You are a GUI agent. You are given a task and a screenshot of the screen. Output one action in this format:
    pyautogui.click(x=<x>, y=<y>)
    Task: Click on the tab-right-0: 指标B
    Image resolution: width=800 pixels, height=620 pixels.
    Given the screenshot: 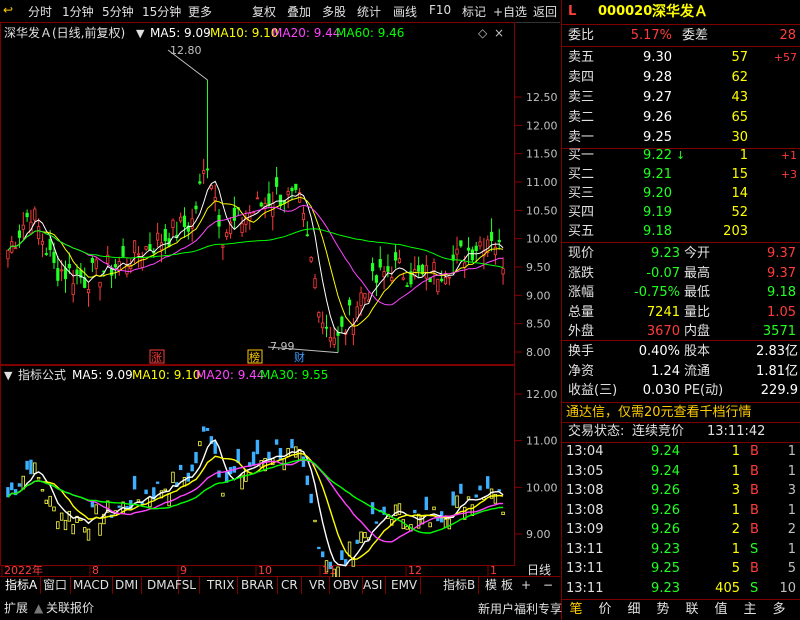 What is the action you would take?
    pyautogui.click(x=460, y=585)
    